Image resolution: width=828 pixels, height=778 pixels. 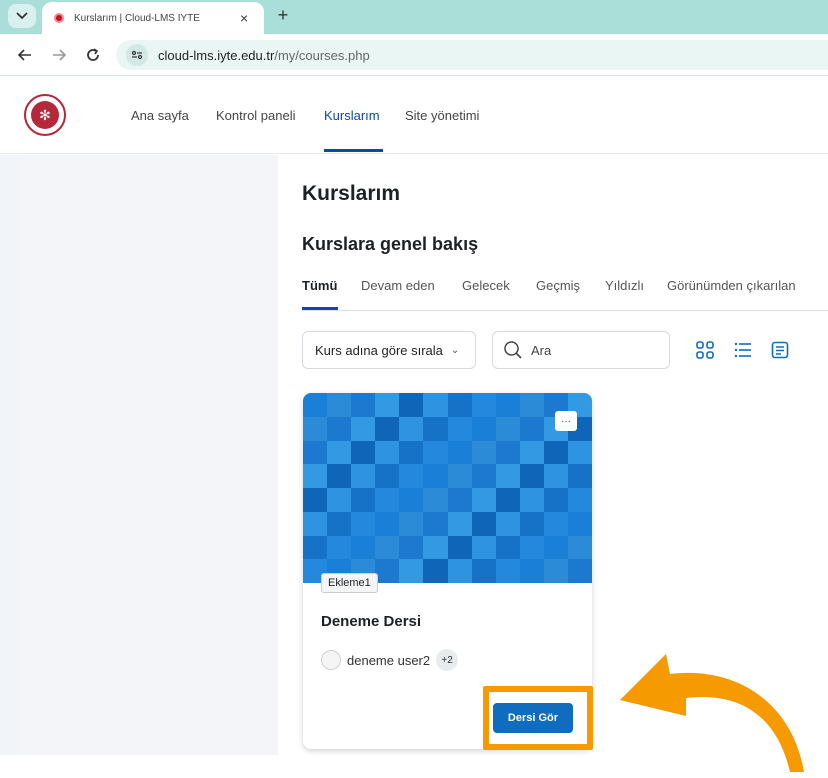 I want to click on nav-active-indicator, so click(x=353, y=150).